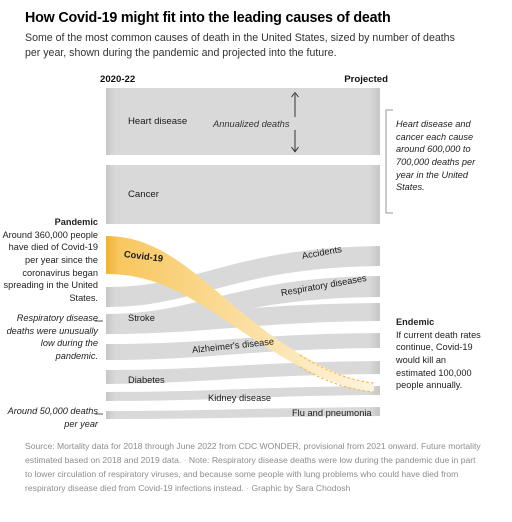  I want to click on label-cancer: Cancer, so click(143, 194).